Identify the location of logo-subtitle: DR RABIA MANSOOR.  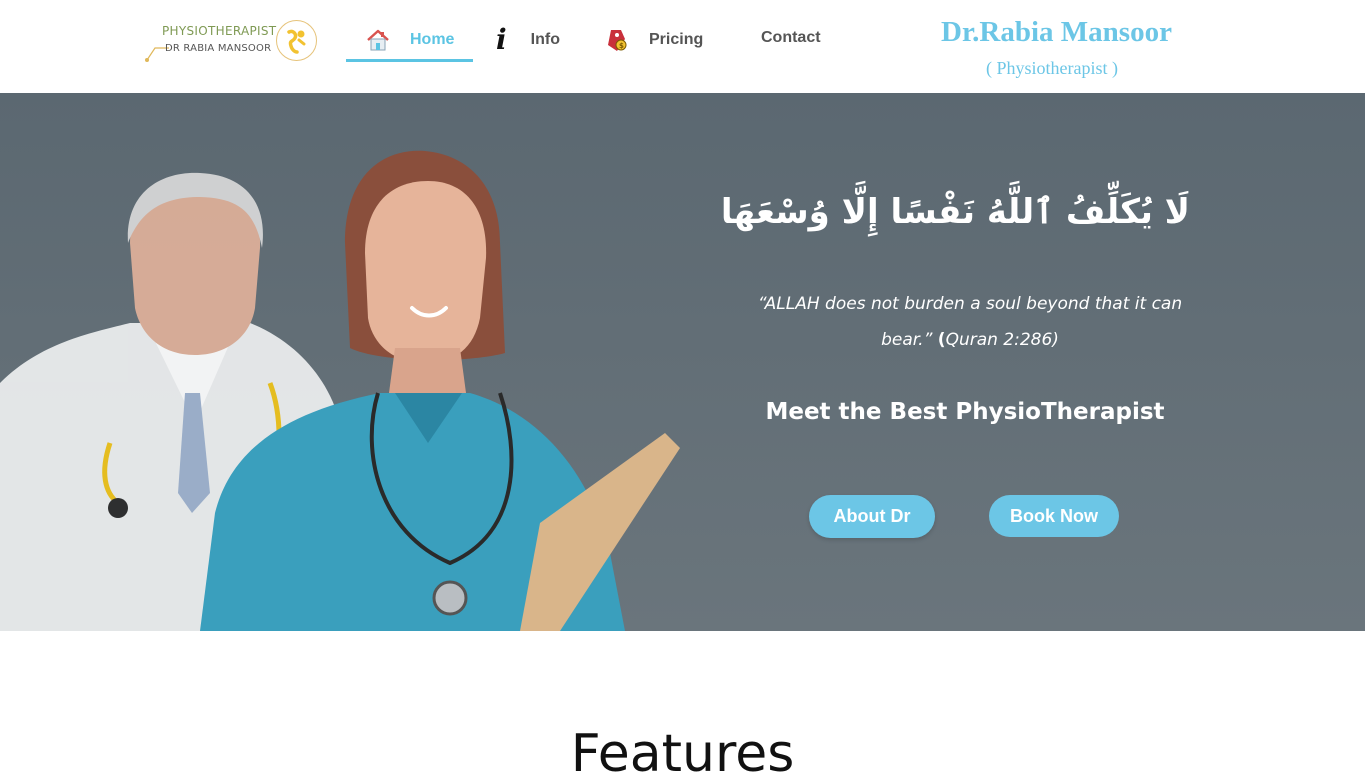
(218, 48).